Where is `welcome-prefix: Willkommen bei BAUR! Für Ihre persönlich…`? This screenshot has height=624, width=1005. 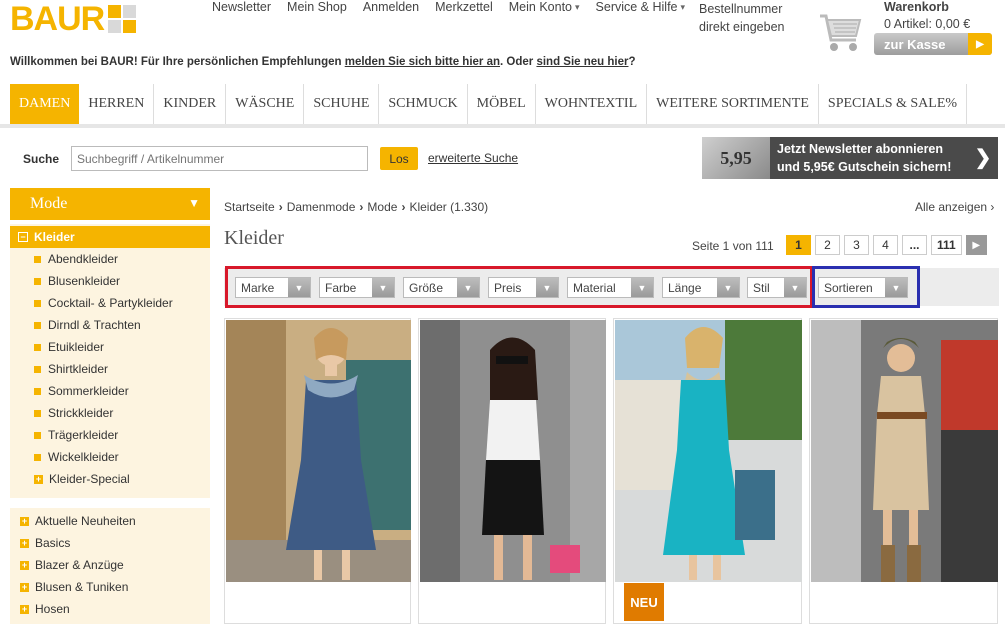
welcome-prefix: Willkommen bei BAUR! Für Ihre persönlich… is located at coordinates (176, 62).